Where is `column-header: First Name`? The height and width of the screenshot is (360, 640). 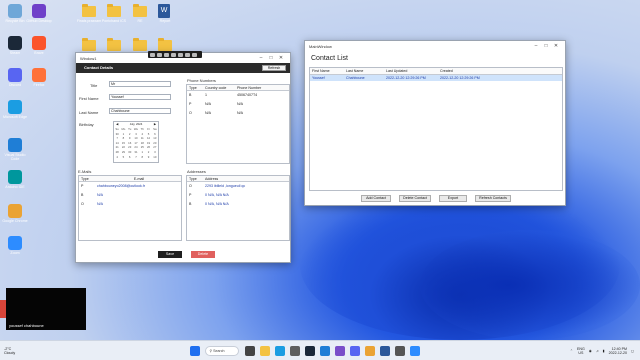 column-header: First Name is located at coordinates (327, 71).